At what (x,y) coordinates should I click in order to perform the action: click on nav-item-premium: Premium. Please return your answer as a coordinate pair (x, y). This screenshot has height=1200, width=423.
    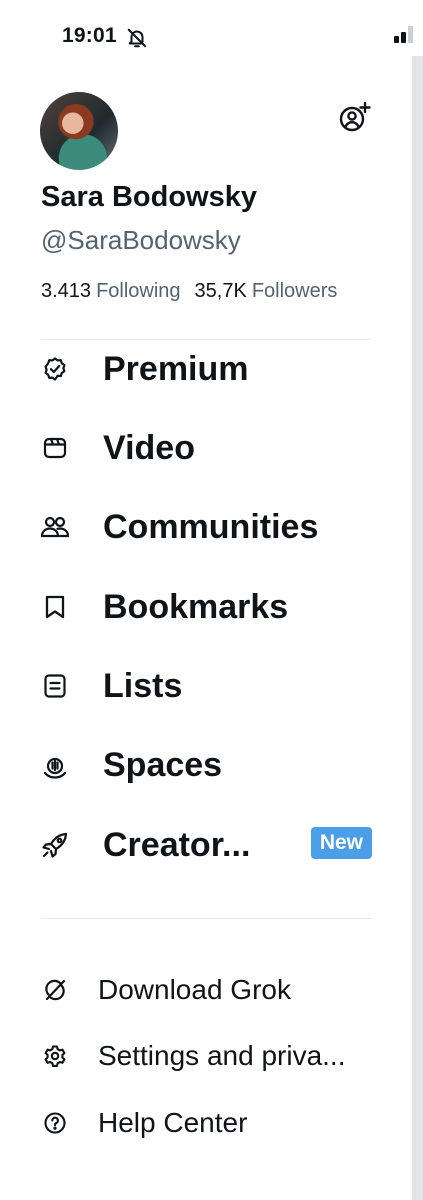
    Looking at the image, I should click on (206, 369).